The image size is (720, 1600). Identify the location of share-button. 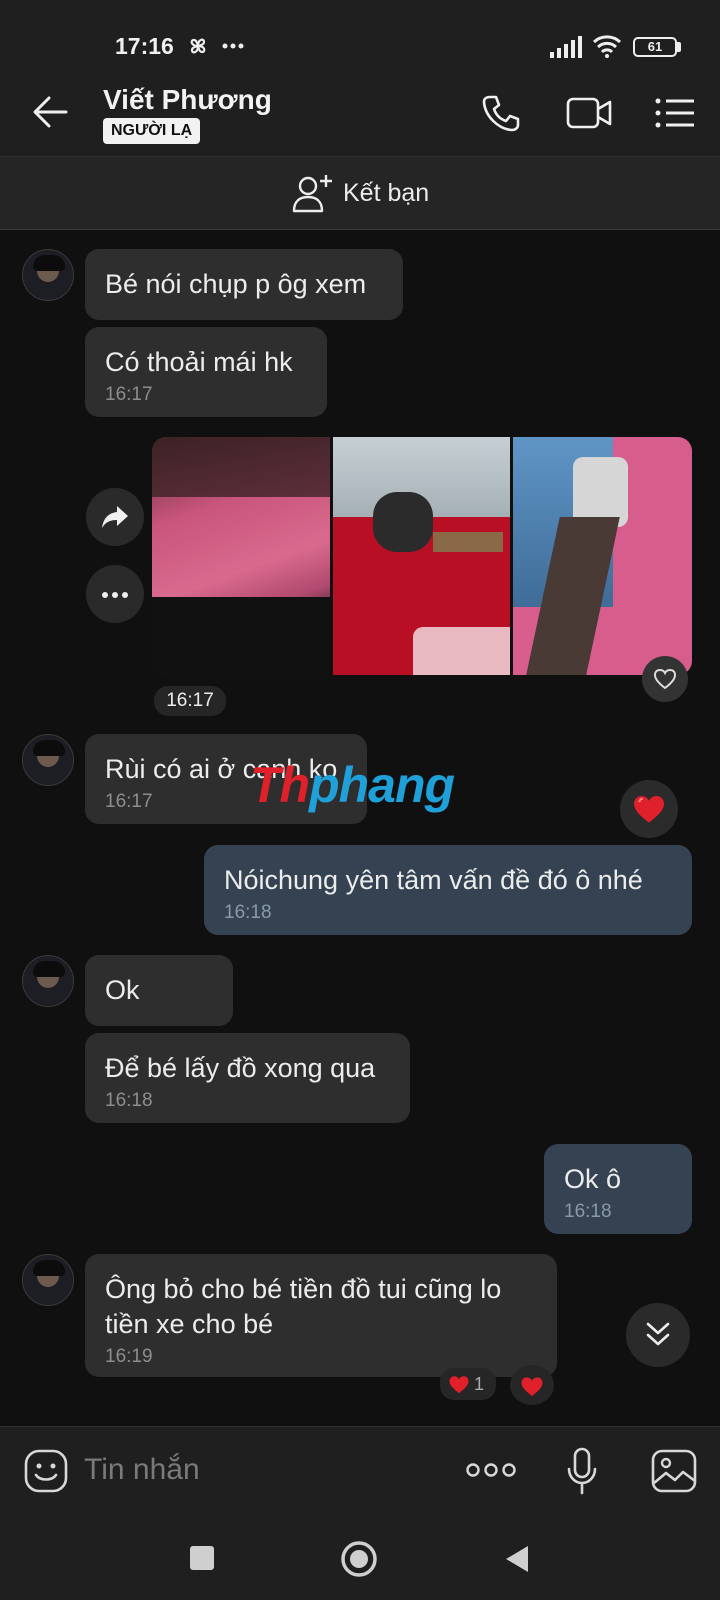
(115, 517).